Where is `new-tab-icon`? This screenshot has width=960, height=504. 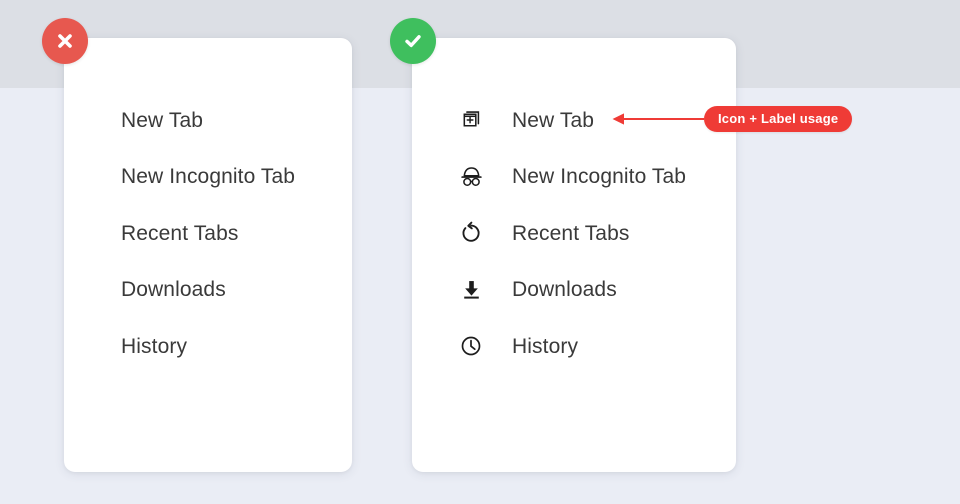 new-tab-icon is located at coordinates (471, 120).